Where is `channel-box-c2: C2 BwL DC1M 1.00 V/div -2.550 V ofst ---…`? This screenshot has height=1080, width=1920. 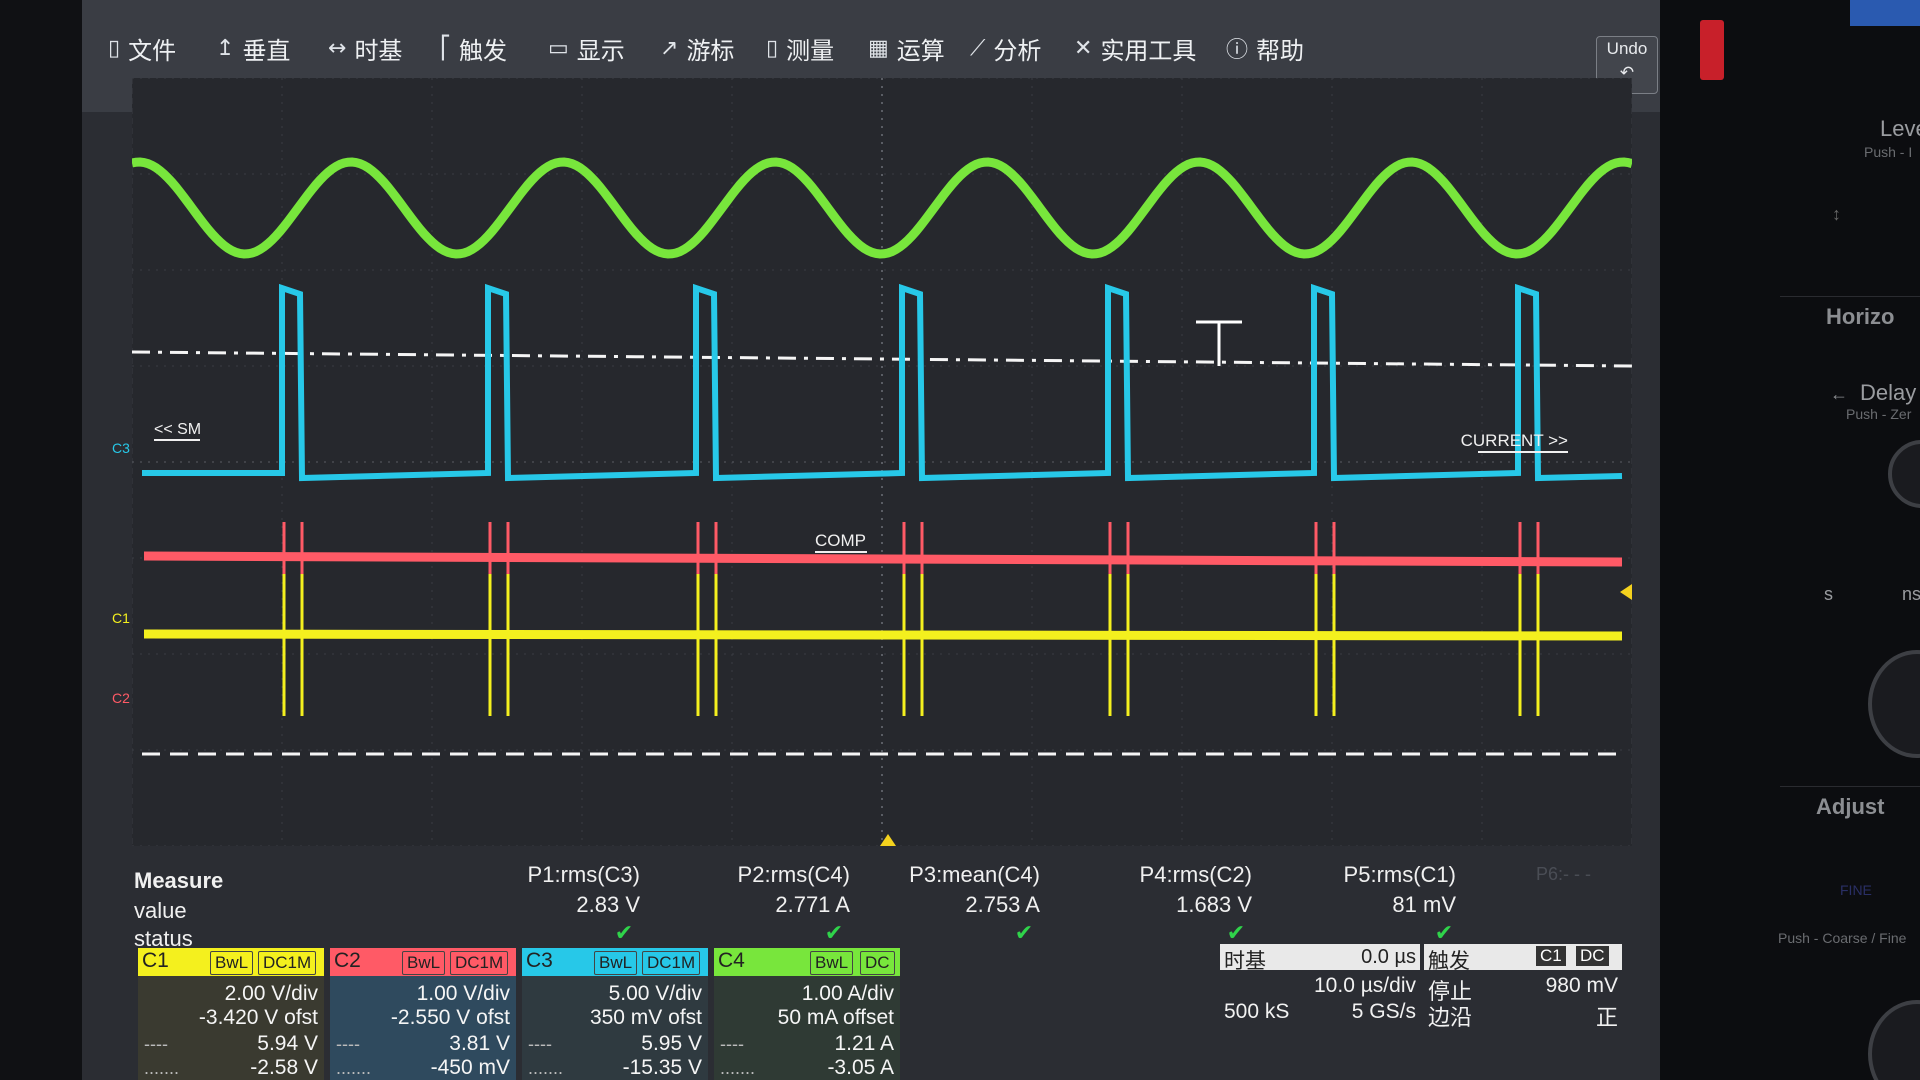
channel-box-c2: C2 BwL DC1M 1.00 V/div -2.550 V ofst ---… is located at coordinates (423, 1014).